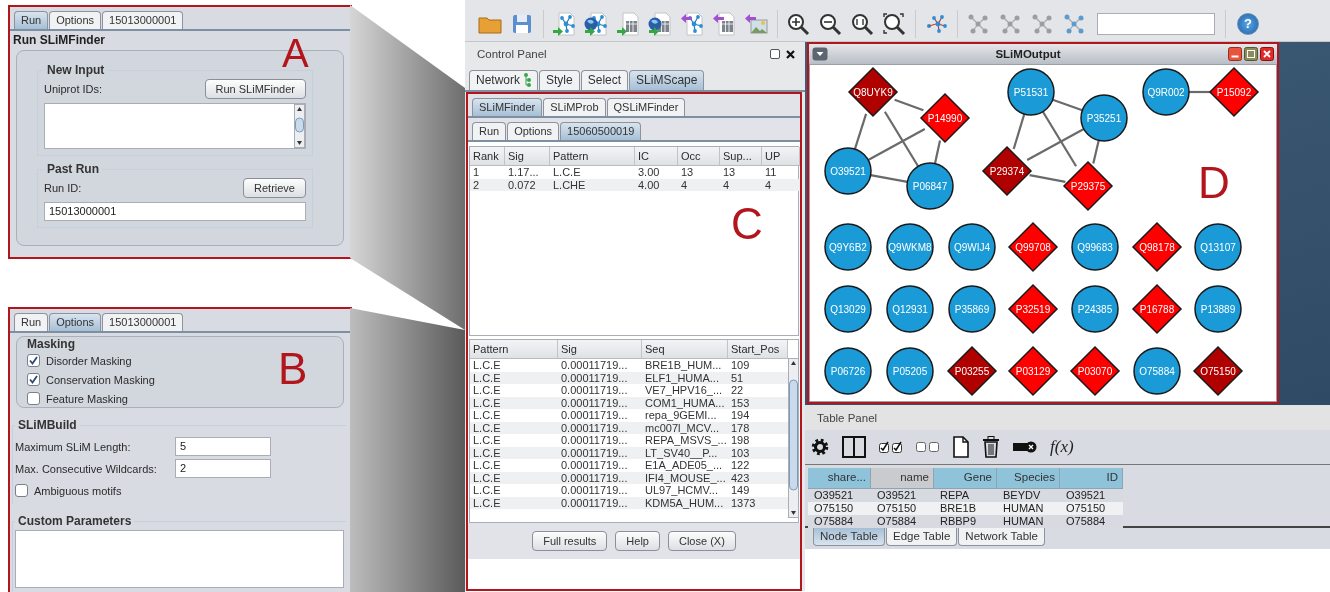  What do you see at coordinates (902, 478) in the screenshot?
I see `column-header: name` at bounding box center [902, 478].